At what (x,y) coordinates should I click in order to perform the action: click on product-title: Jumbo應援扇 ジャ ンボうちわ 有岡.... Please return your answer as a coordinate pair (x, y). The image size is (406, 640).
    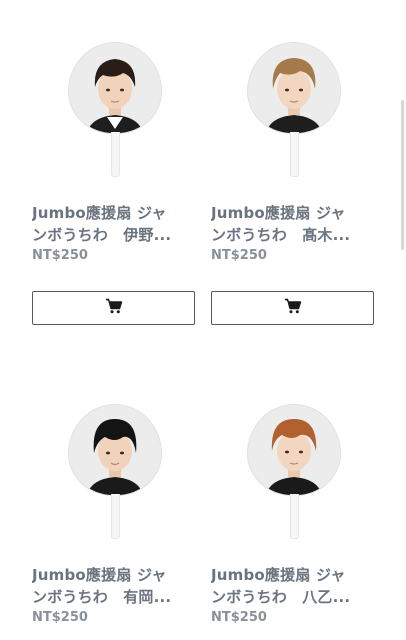
    Looking at the image, I should click on (113, 586).